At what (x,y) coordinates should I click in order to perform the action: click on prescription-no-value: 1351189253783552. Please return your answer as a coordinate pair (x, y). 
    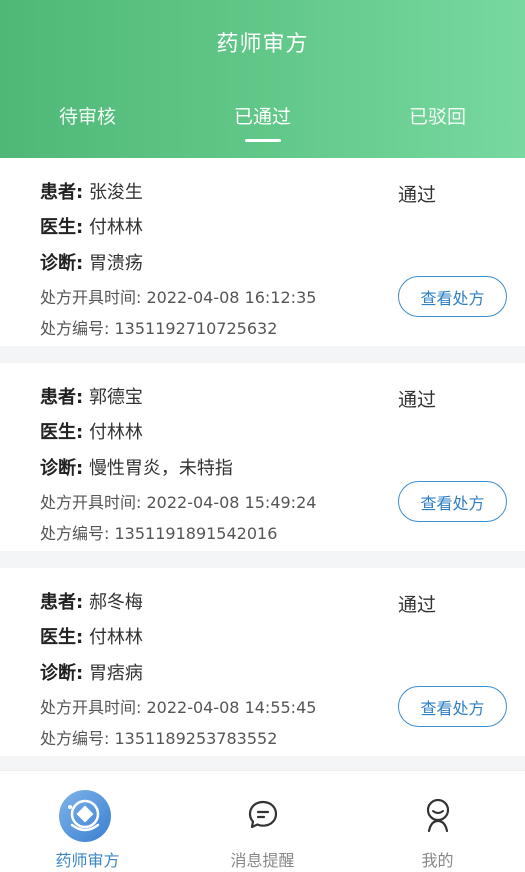
    Looking at the image, I should click on (196, 738).